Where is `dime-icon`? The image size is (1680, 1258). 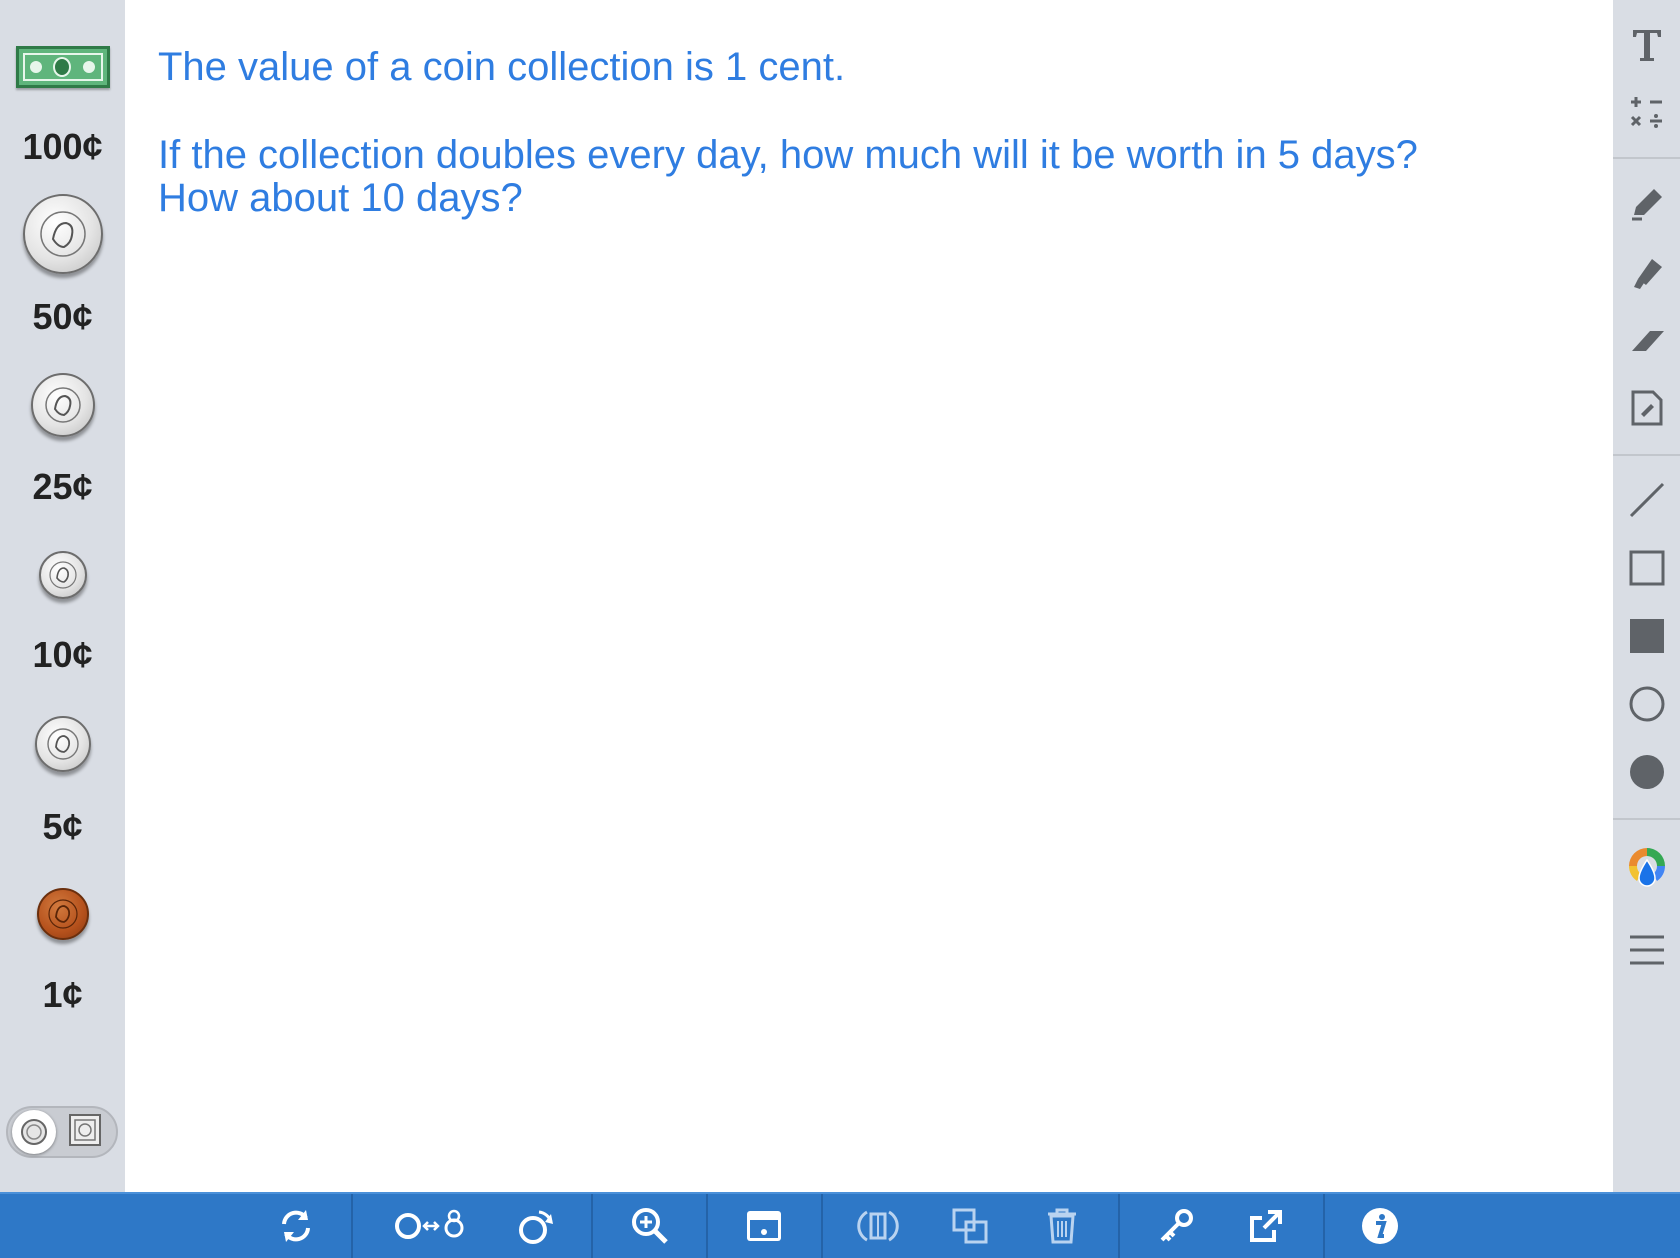
dime-icon is located at coordinates (62, 575).